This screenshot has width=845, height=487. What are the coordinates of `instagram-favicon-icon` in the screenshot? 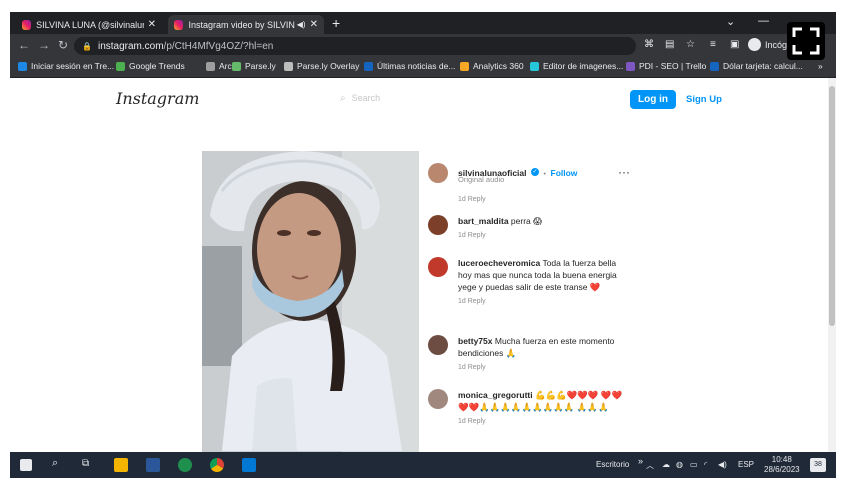 It's located at (27, 24).